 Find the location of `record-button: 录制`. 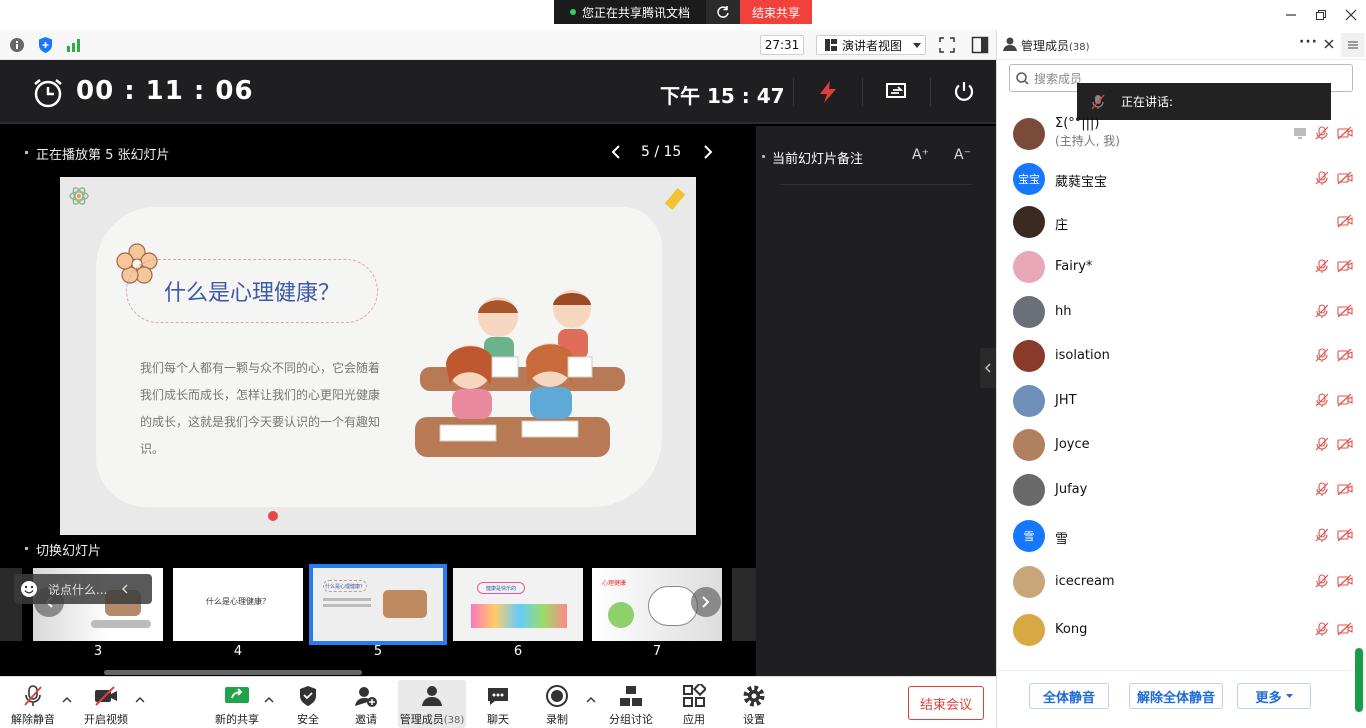

record-button: 录制 is located at coordinates (557, 702).